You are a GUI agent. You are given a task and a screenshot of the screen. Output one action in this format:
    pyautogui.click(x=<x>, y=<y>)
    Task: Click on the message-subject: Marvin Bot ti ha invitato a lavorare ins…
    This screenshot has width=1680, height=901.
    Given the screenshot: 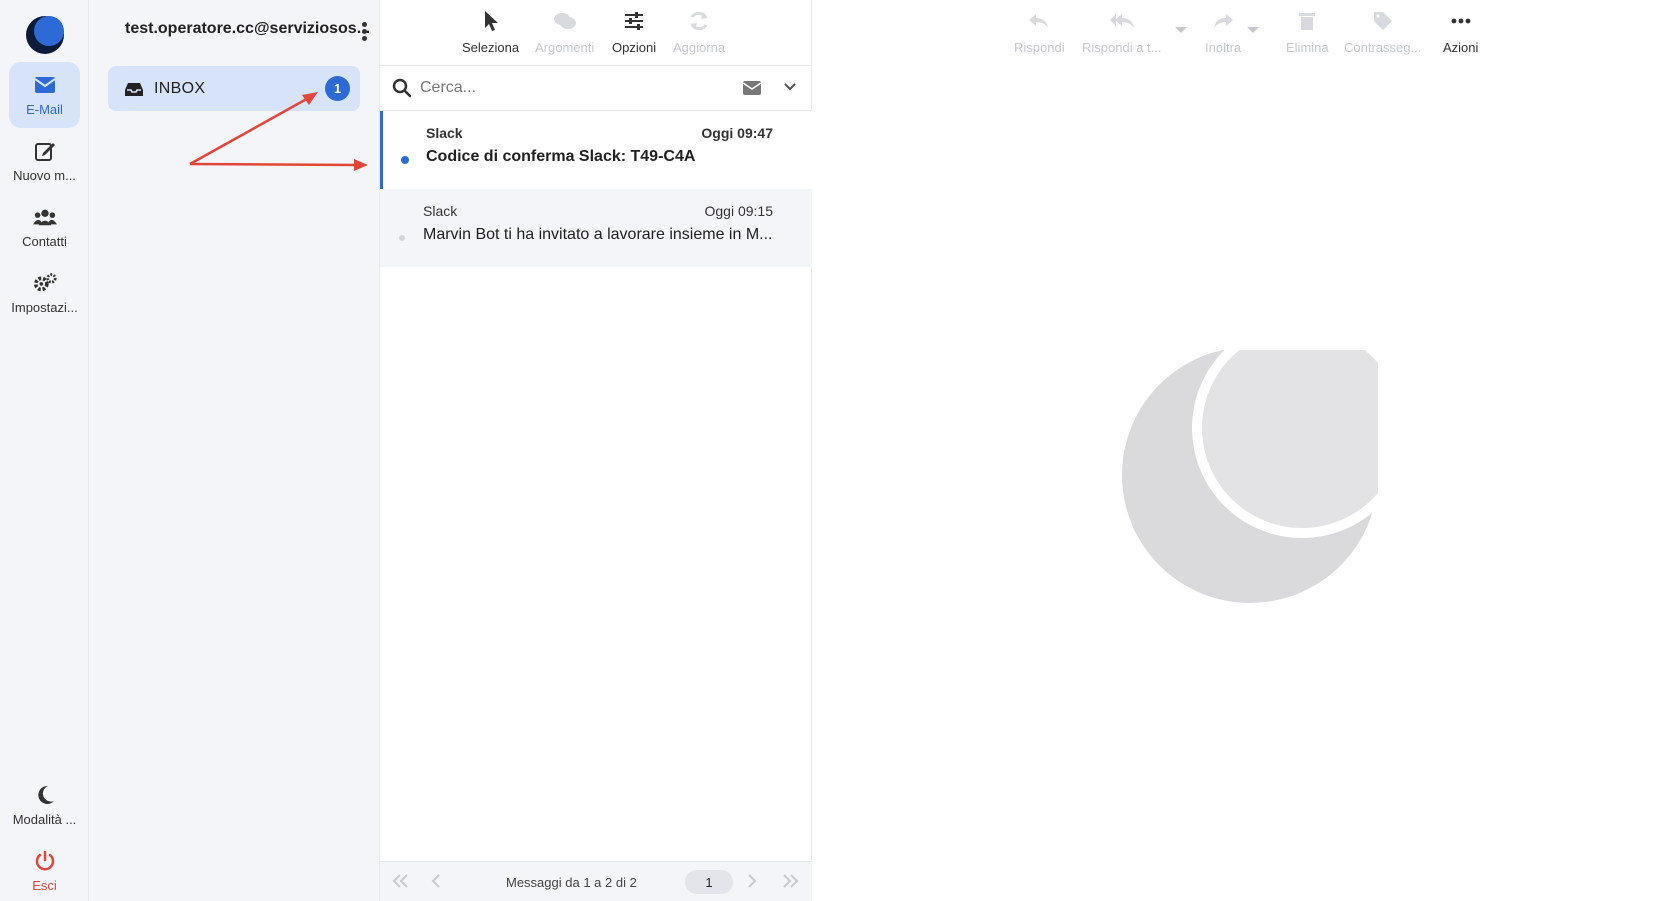 What is the action you would take?
    pyautogui.click(x=598, y=234)
    